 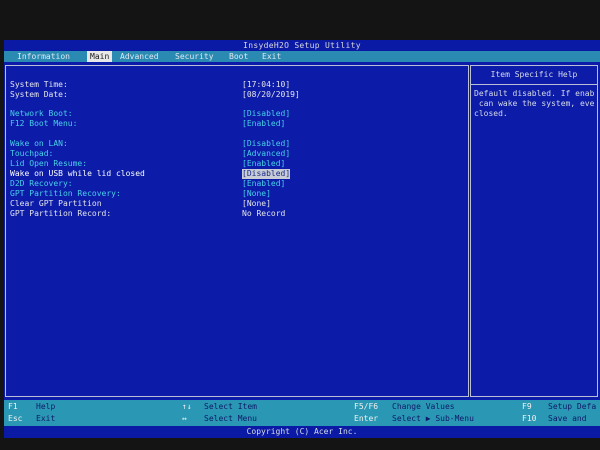 What do you see at coordinates (49, 163) in the screenshot?
I see `setting-label: Lid Open Resume:` at bounding box center [49, 163].